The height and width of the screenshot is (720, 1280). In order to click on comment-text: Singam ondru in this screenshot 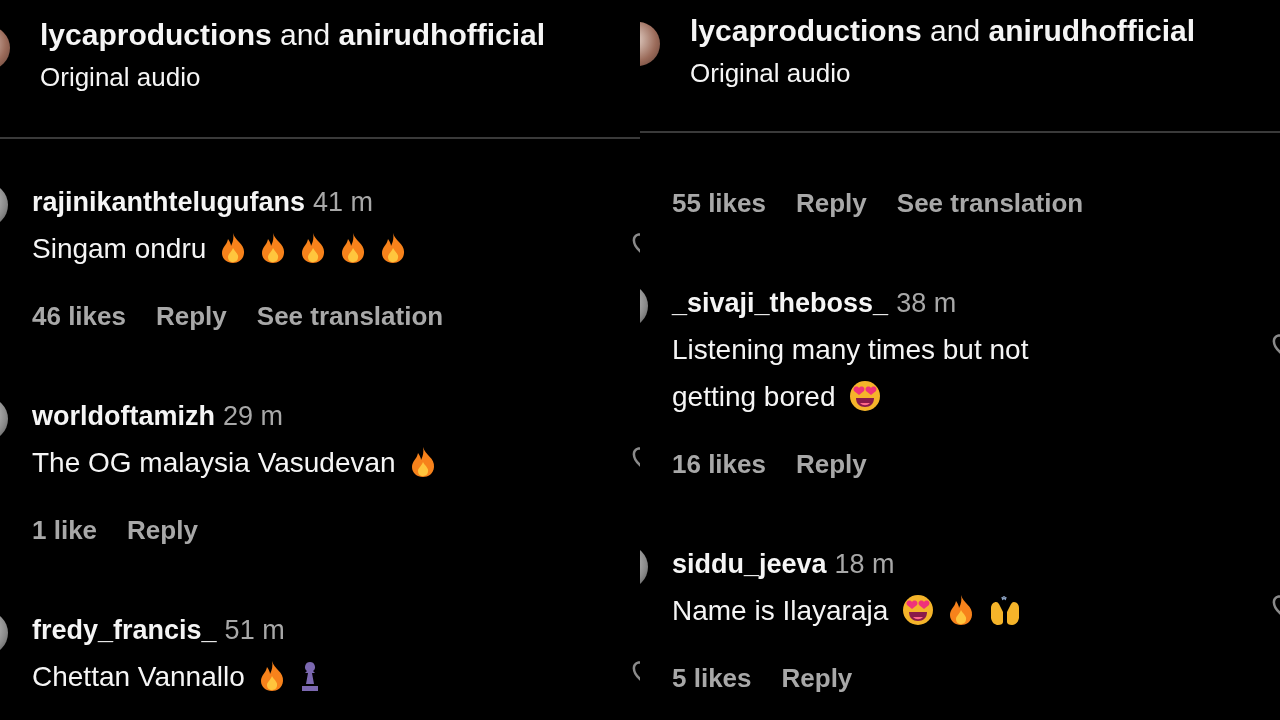, I will do `click(119, 248)`.